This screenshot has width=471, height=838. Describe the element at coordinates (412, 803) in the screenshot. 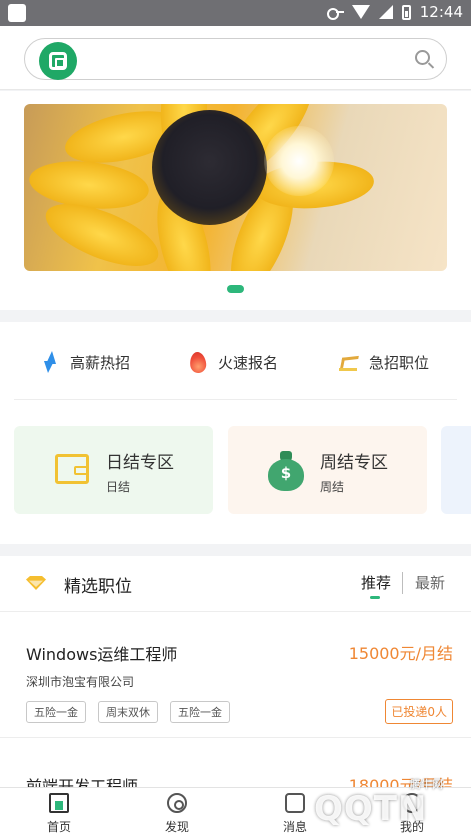

I see `user-icon` at that location.